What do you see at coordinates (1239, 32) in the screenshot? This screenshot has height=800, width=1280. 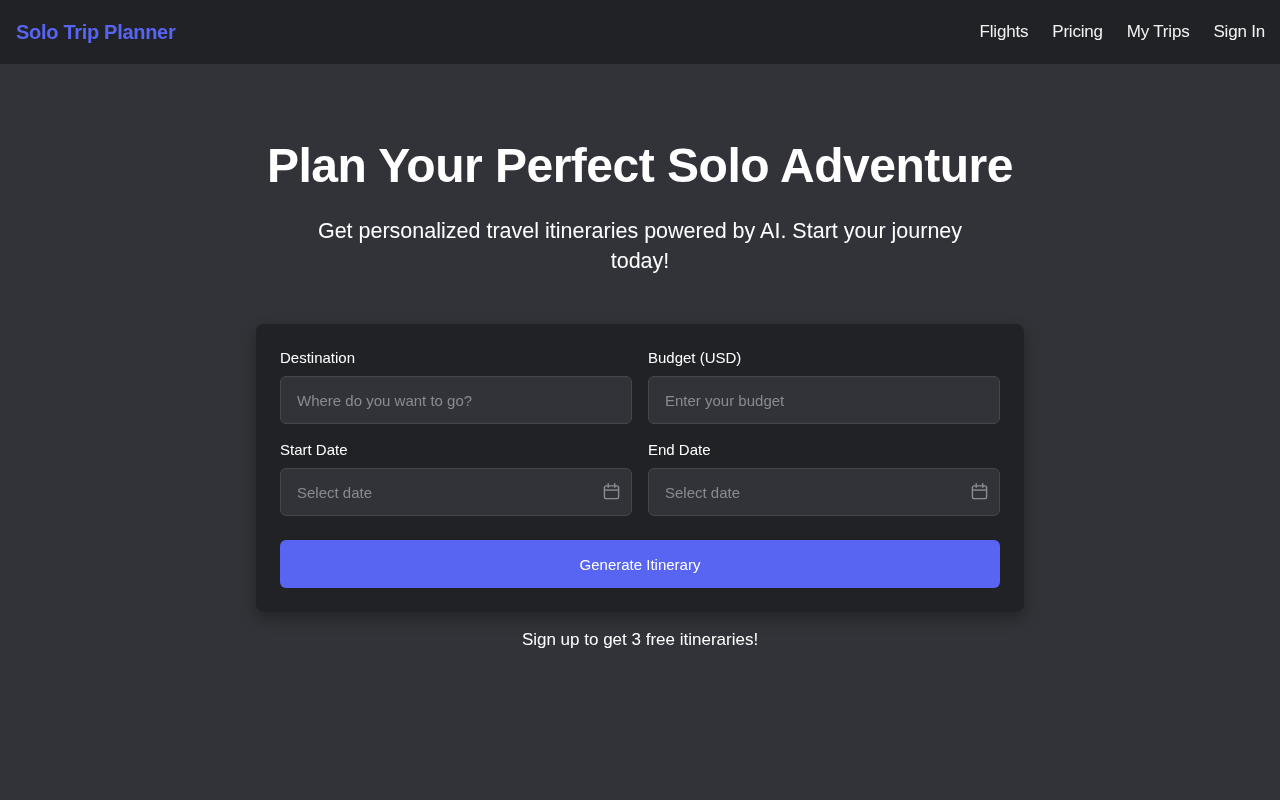 I see `nav-link: Sign In` at bounding box center [1239, 32].